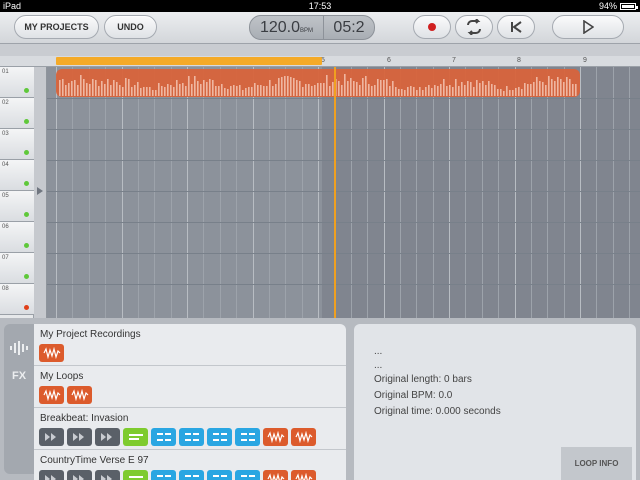  What do you see at coordinates (432, 27) in the screenshot?
I see `record-button` at bounding box center [432, 27].